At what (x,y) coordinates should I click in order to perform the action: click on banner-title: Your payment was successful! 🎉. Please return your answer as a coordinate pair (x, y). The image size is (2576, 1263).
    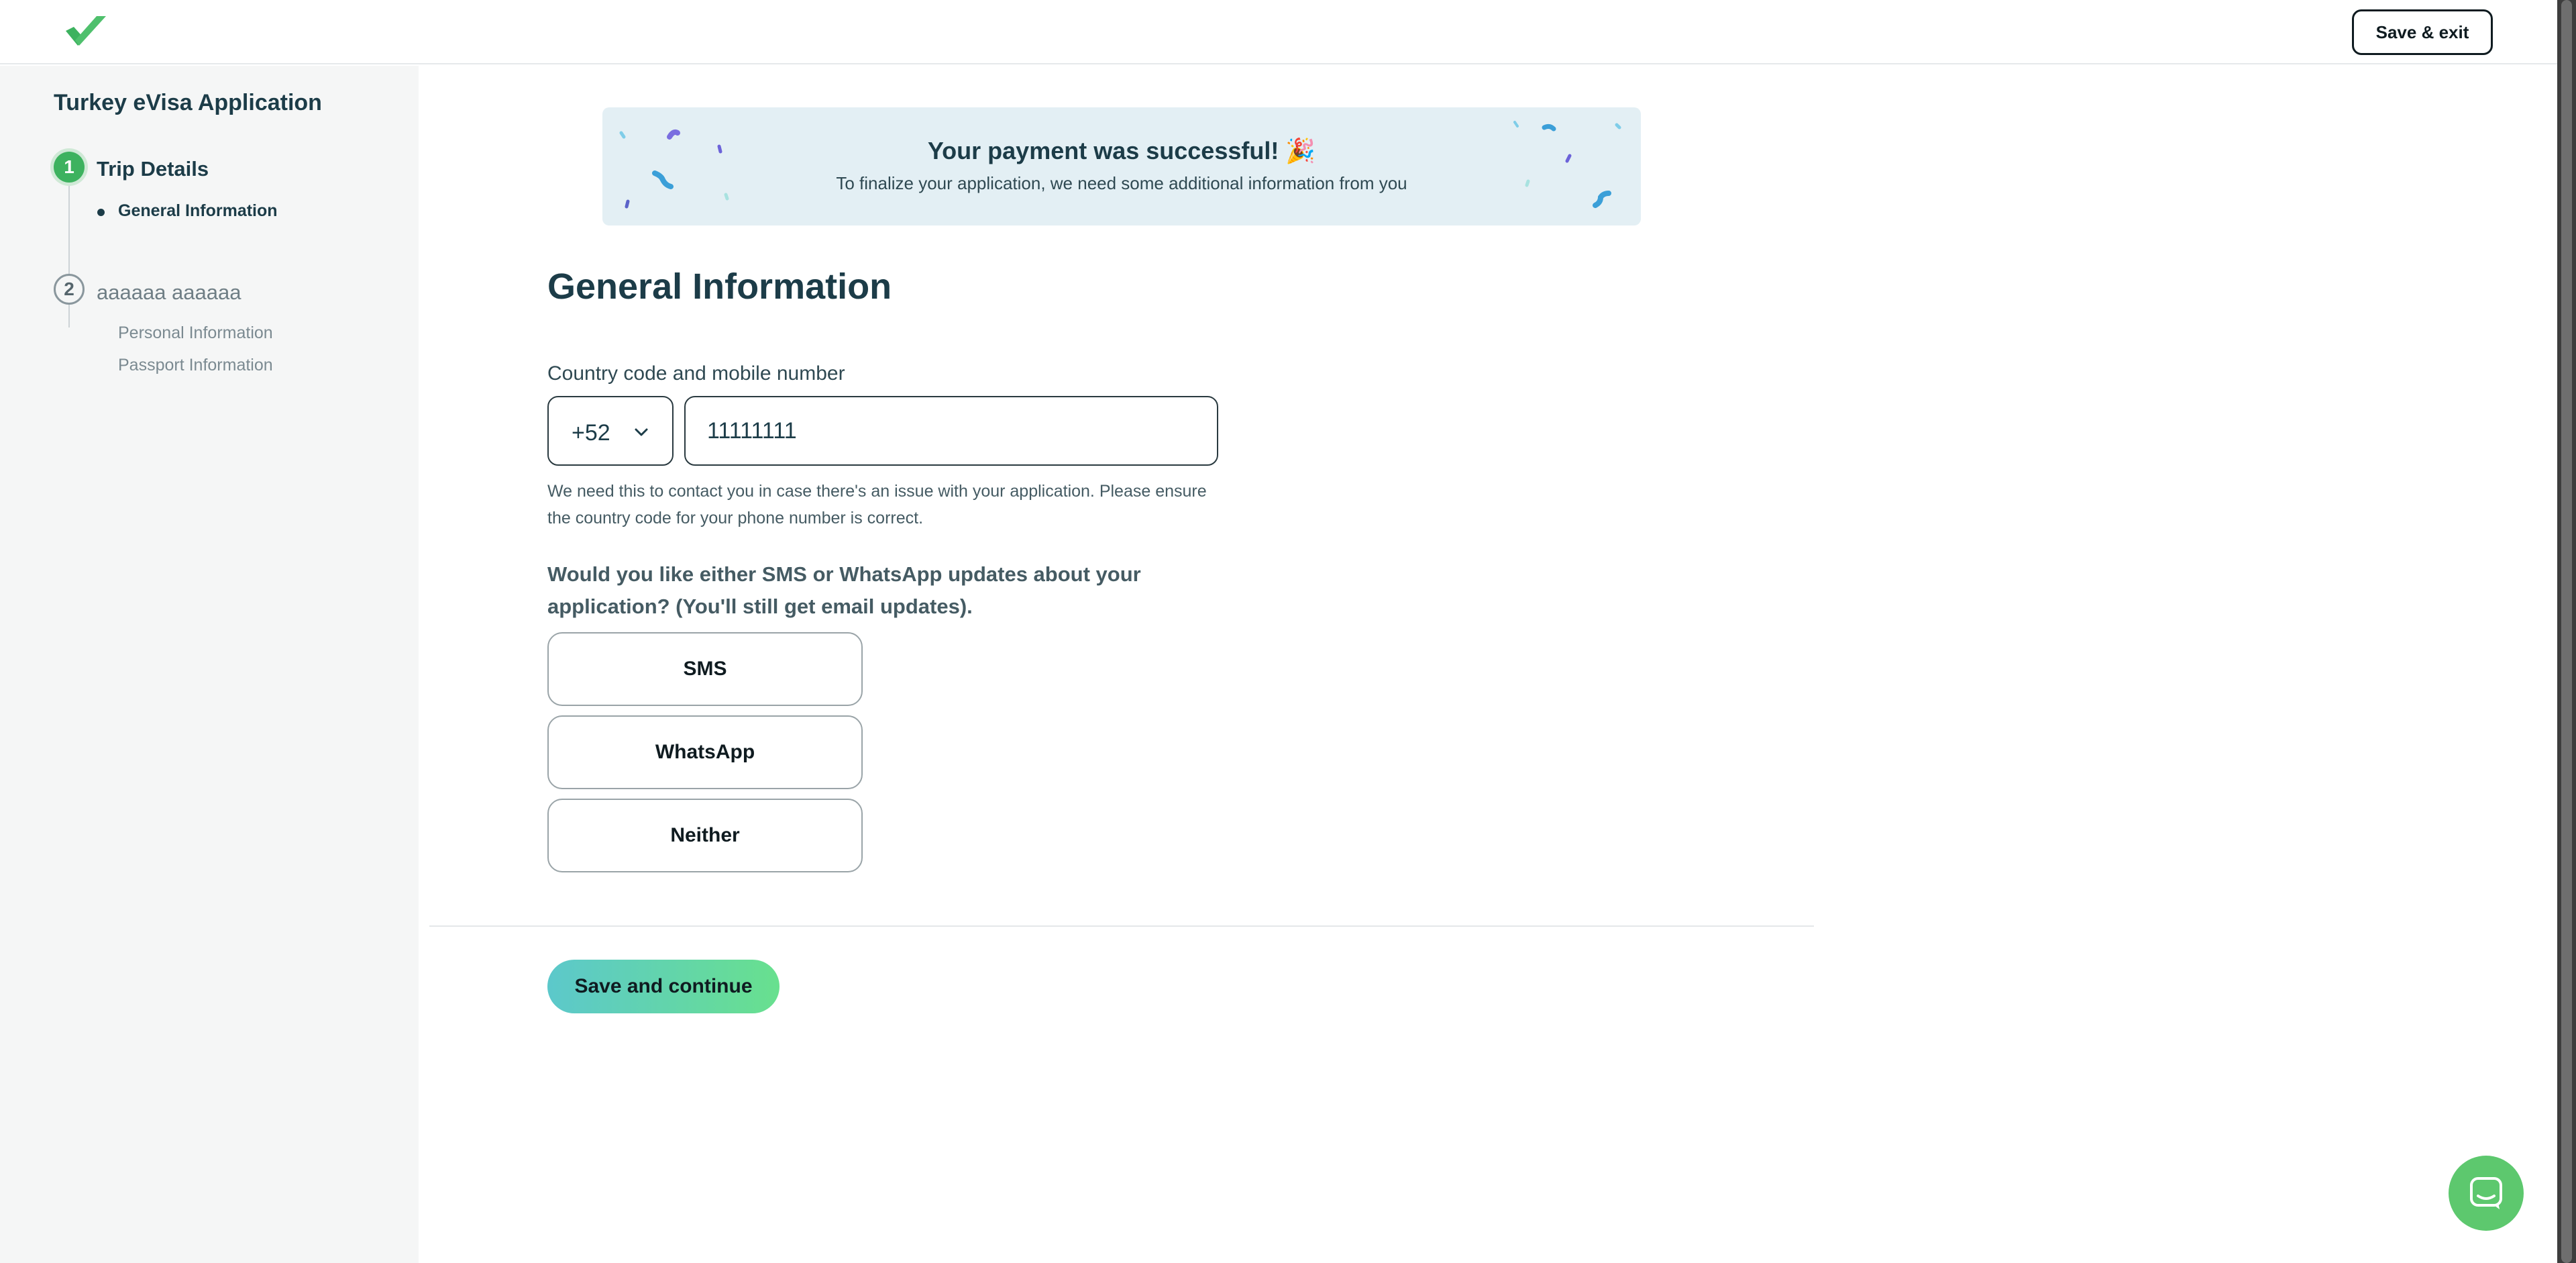
    Looking at the image, I should click on (1121, 151).